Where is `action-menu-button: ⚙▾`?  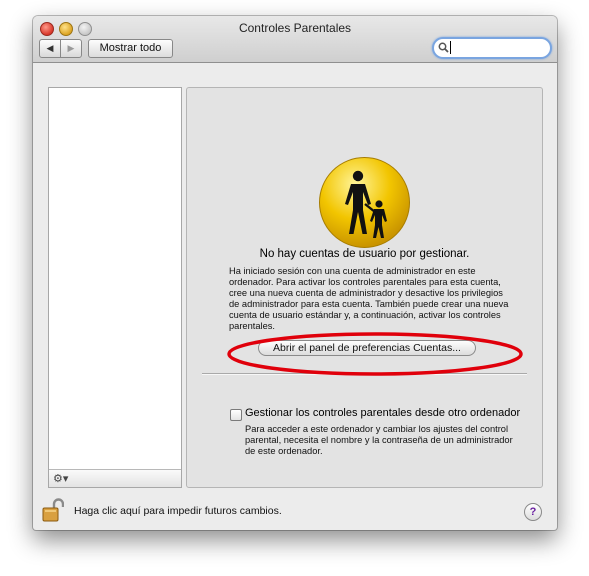 action-menu-button: ⚙▾ is located at coordinates (60, 478).